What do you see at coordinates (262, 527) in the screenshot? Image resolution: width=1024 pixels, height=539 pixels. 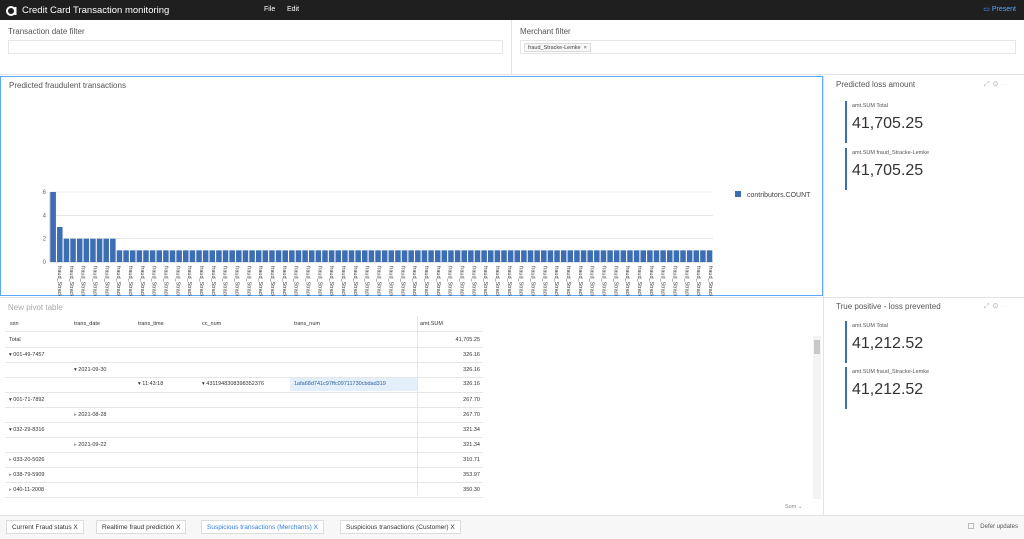 I see `tab-suspicious-merchants: Suspicious transactions (Merchants) X` at bounding box center [262, 527].